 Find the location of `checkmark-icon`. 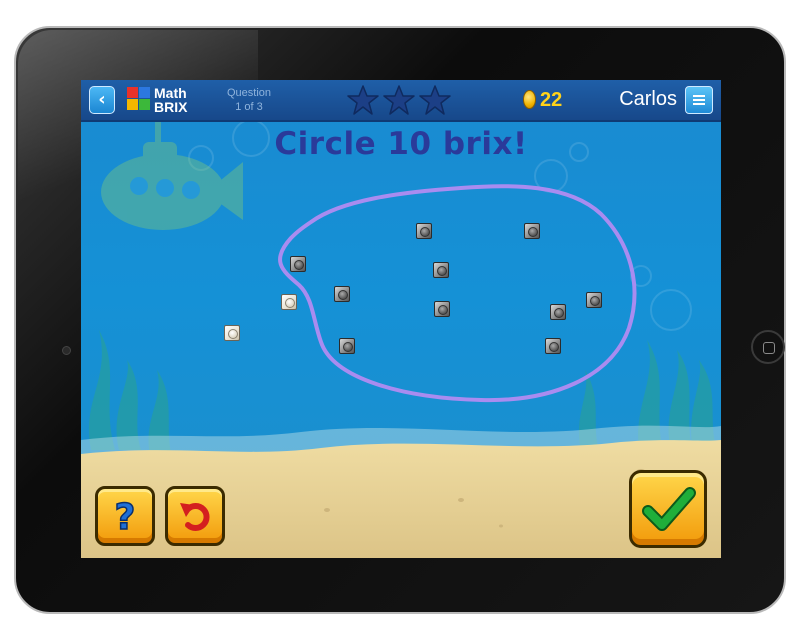

checkmark-icon is located at coordinates (669, 509).